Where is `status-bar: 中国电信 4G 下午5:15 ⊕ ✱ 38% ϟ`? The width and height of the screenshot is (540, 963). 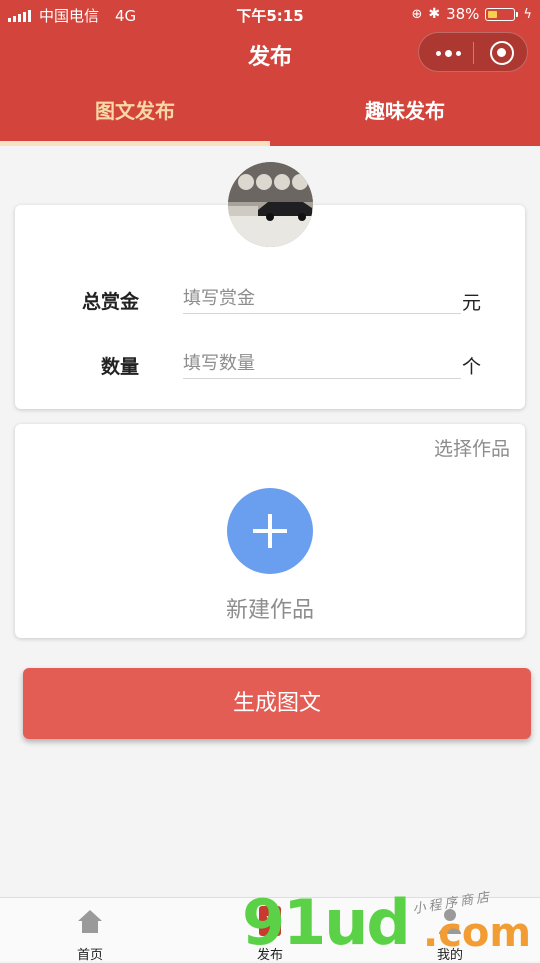
status-bar: 中国电信 4G 下午5:15 ⊕ ✱ 38% ϟ is located at coordinates (270, 15).